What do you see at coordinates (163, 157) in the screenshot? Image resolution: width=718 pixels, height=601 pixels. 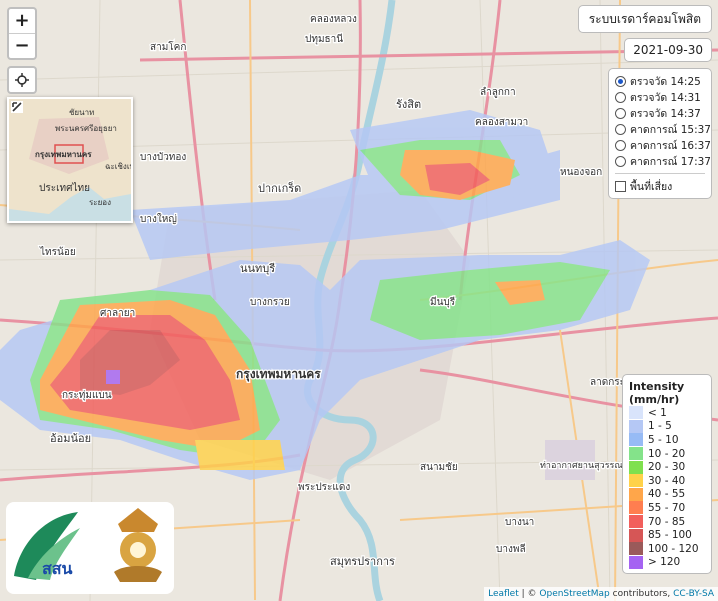 I see `map-label-bangbuathong: บางบัวทอง` at bounding box center [163, 157].